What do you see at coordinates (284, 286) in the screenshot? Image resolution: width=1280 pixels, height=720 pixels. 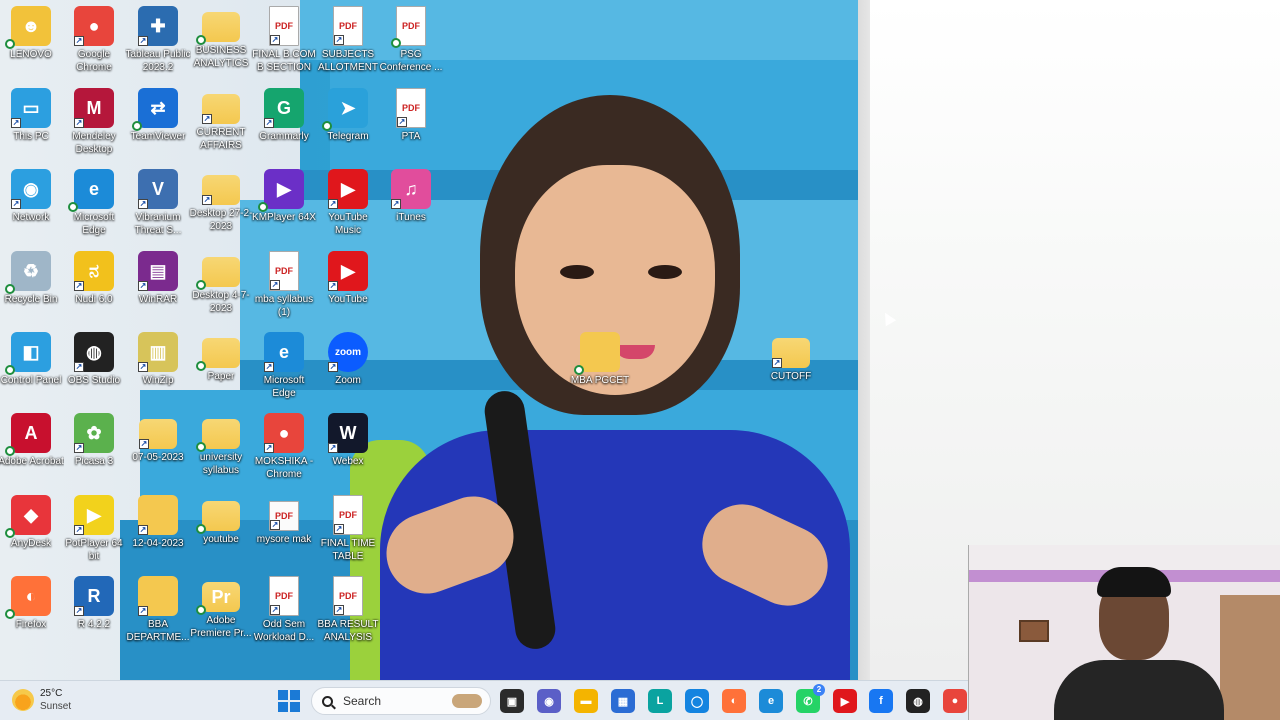 I see `desktop-icon-mba-syllabus-1: PDF ↗ mba syllabus (1)` at bounding box center [284, 286].